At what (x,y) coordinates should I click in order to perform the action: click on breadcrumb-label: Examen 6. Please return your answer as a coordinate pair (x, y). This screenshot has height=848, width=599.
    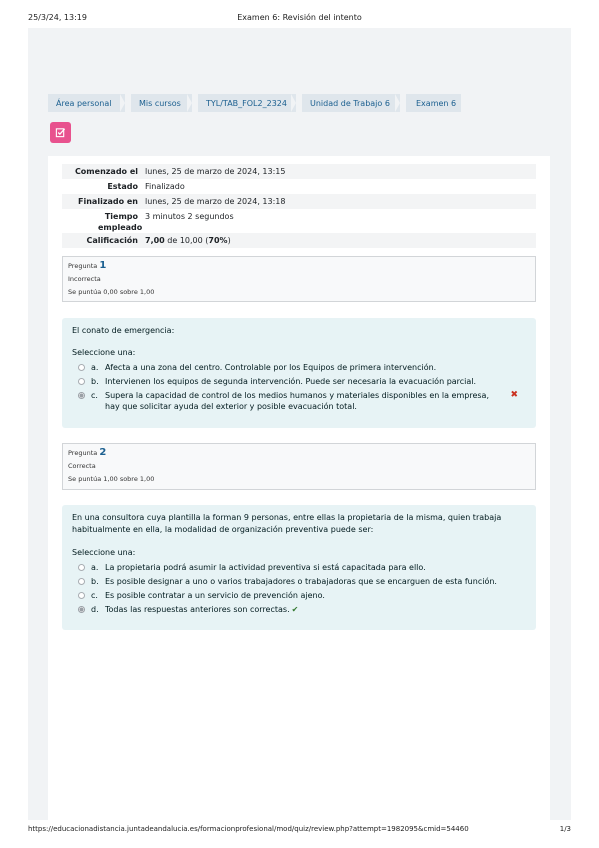
    Looking at the image, I should click on (436, 103).